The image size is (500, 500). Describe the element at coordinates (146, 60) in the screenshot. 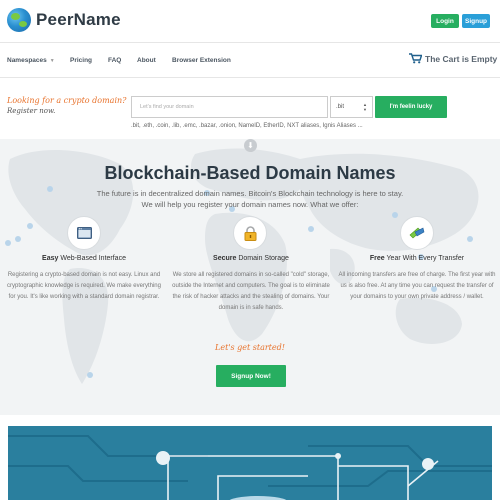

I see `nav-item-about: About` at that location.